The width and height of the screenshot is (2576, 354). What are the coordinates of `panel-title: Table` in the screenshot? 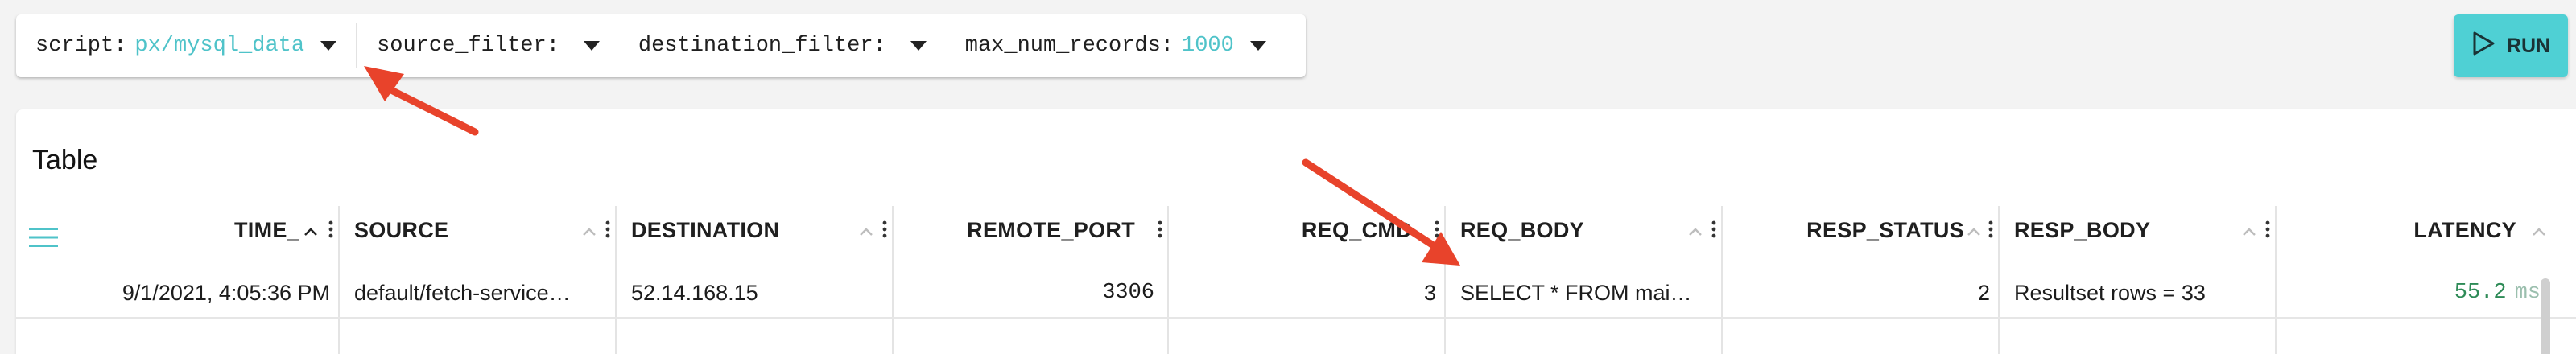 It's located at (65, 160).